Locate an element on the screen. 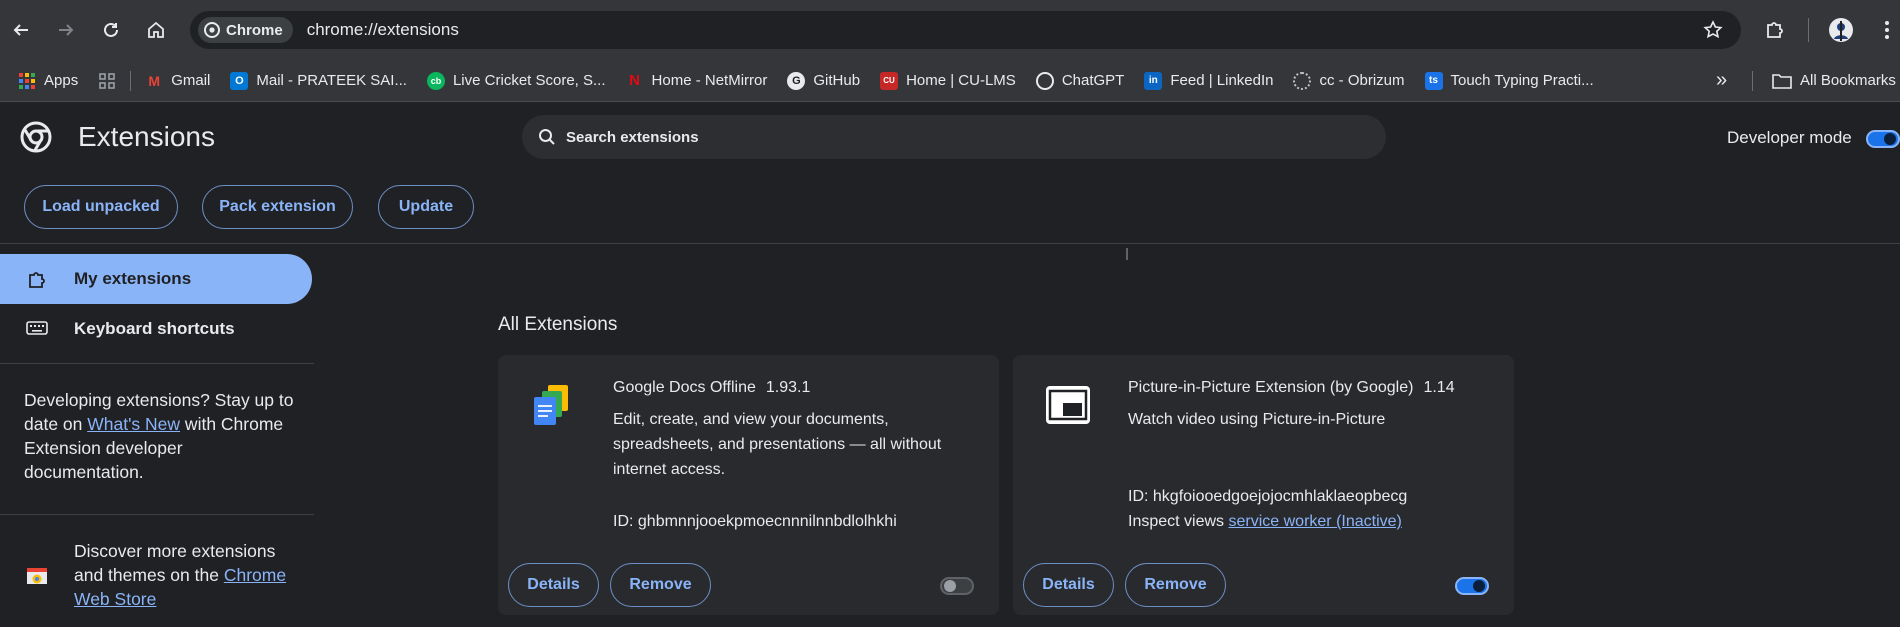 This screenshot has width=1900, height=627. chrome-site-chip: Chrome is located at coordinates (245, 30).